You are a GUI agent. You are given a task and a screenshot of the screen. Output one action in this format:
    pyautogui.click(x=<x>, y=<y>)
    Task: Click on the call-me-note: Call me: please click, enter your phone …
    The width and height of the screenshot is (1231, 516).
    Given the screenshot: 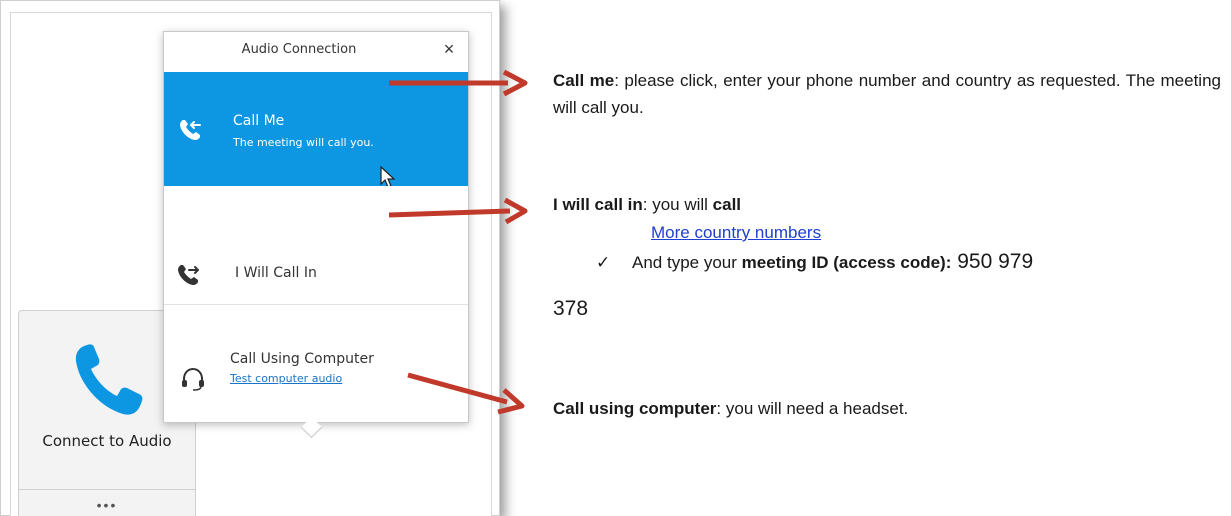 What is the action you would take?
    pyautogui.click(x=887, y=94)
    